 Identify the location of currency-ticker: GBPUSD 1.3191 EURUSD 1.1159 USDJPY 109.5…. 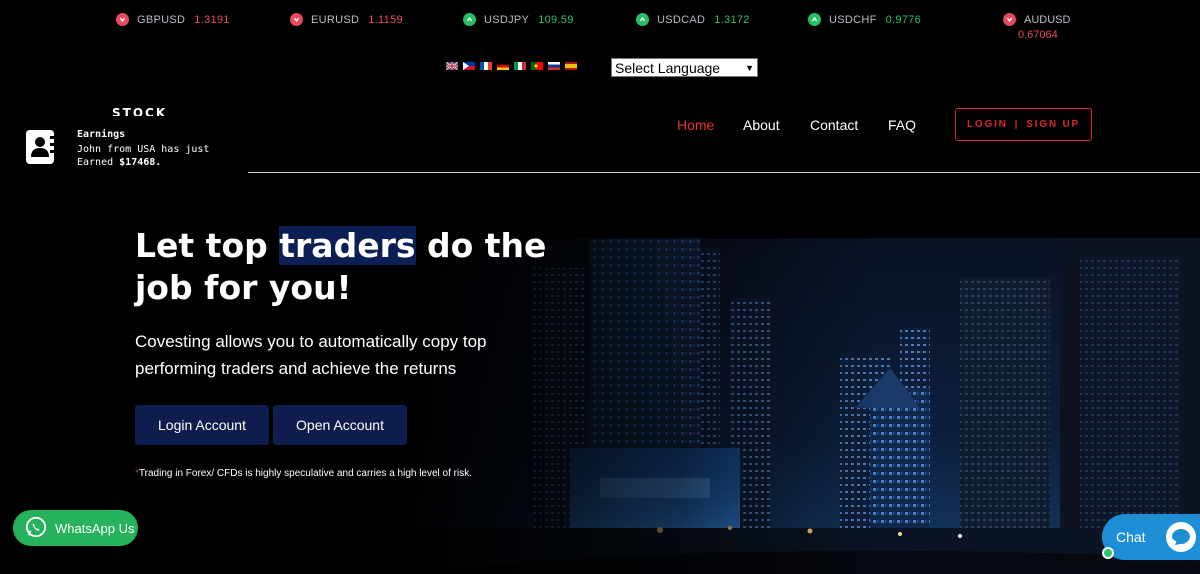
(600, 25).